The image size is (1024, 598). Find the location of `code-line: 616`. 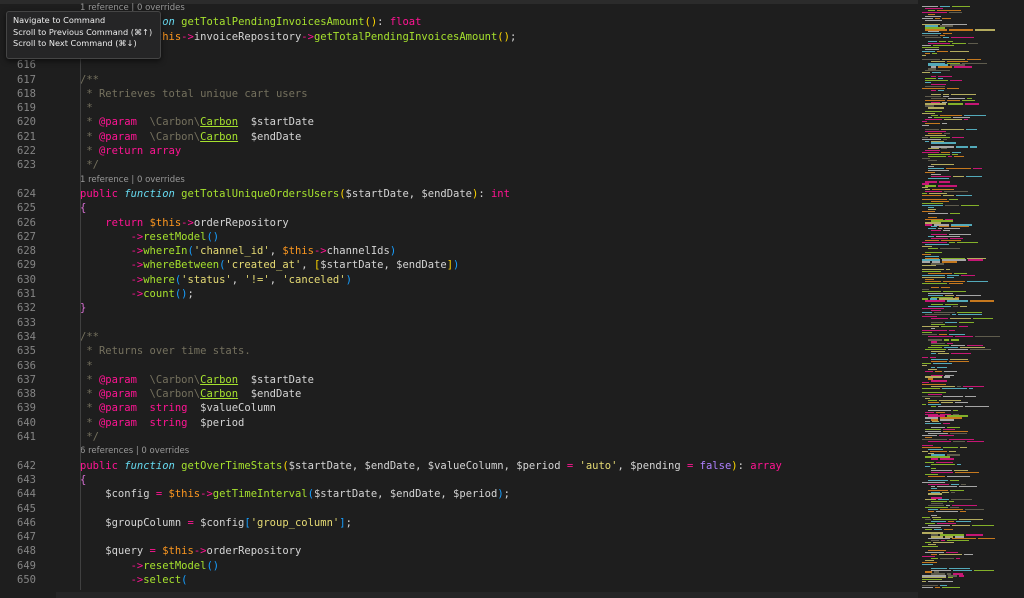

code-line: 616 is located at coordinates (459, 65).